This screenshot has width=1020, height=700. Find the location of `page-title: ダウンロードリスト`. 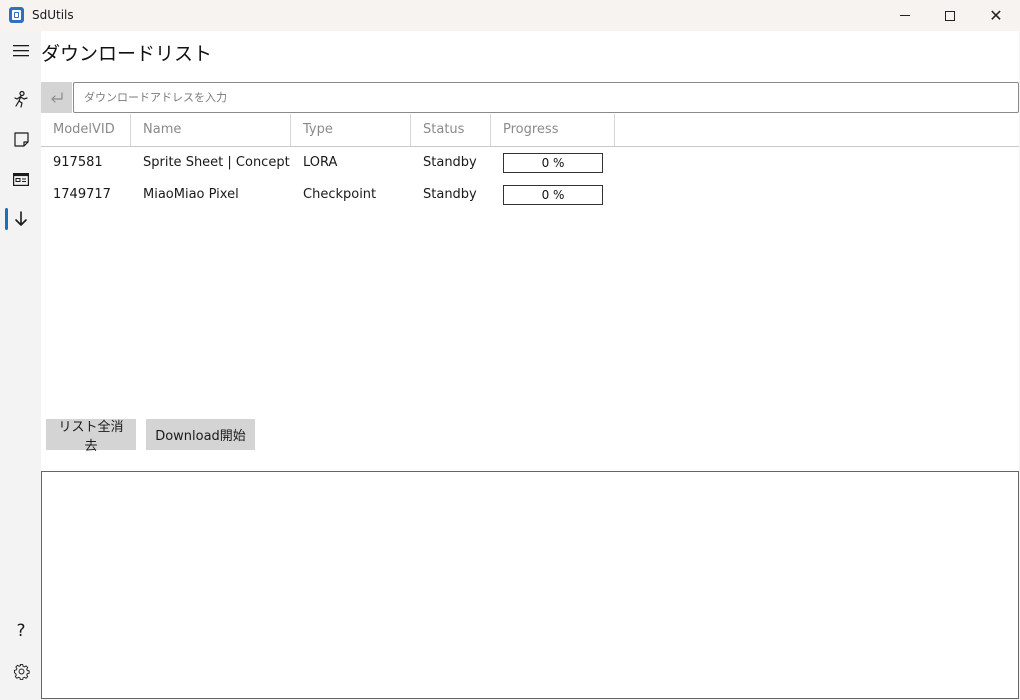

page-title: ダウンロードリスト is located at coordinates (127, 54).